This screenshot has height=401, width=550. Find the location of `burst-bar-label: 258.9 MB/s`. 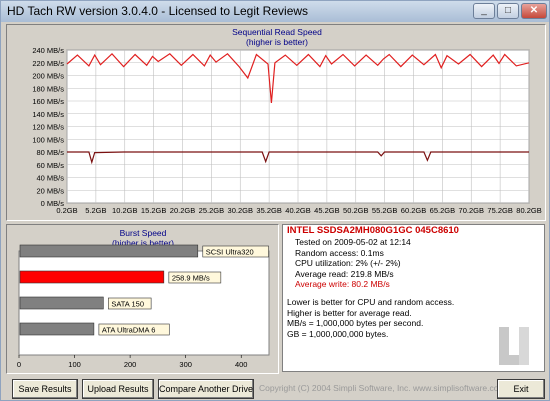

burst-bar-label: 258.9 MB/s is located at coordinates (191, 278).